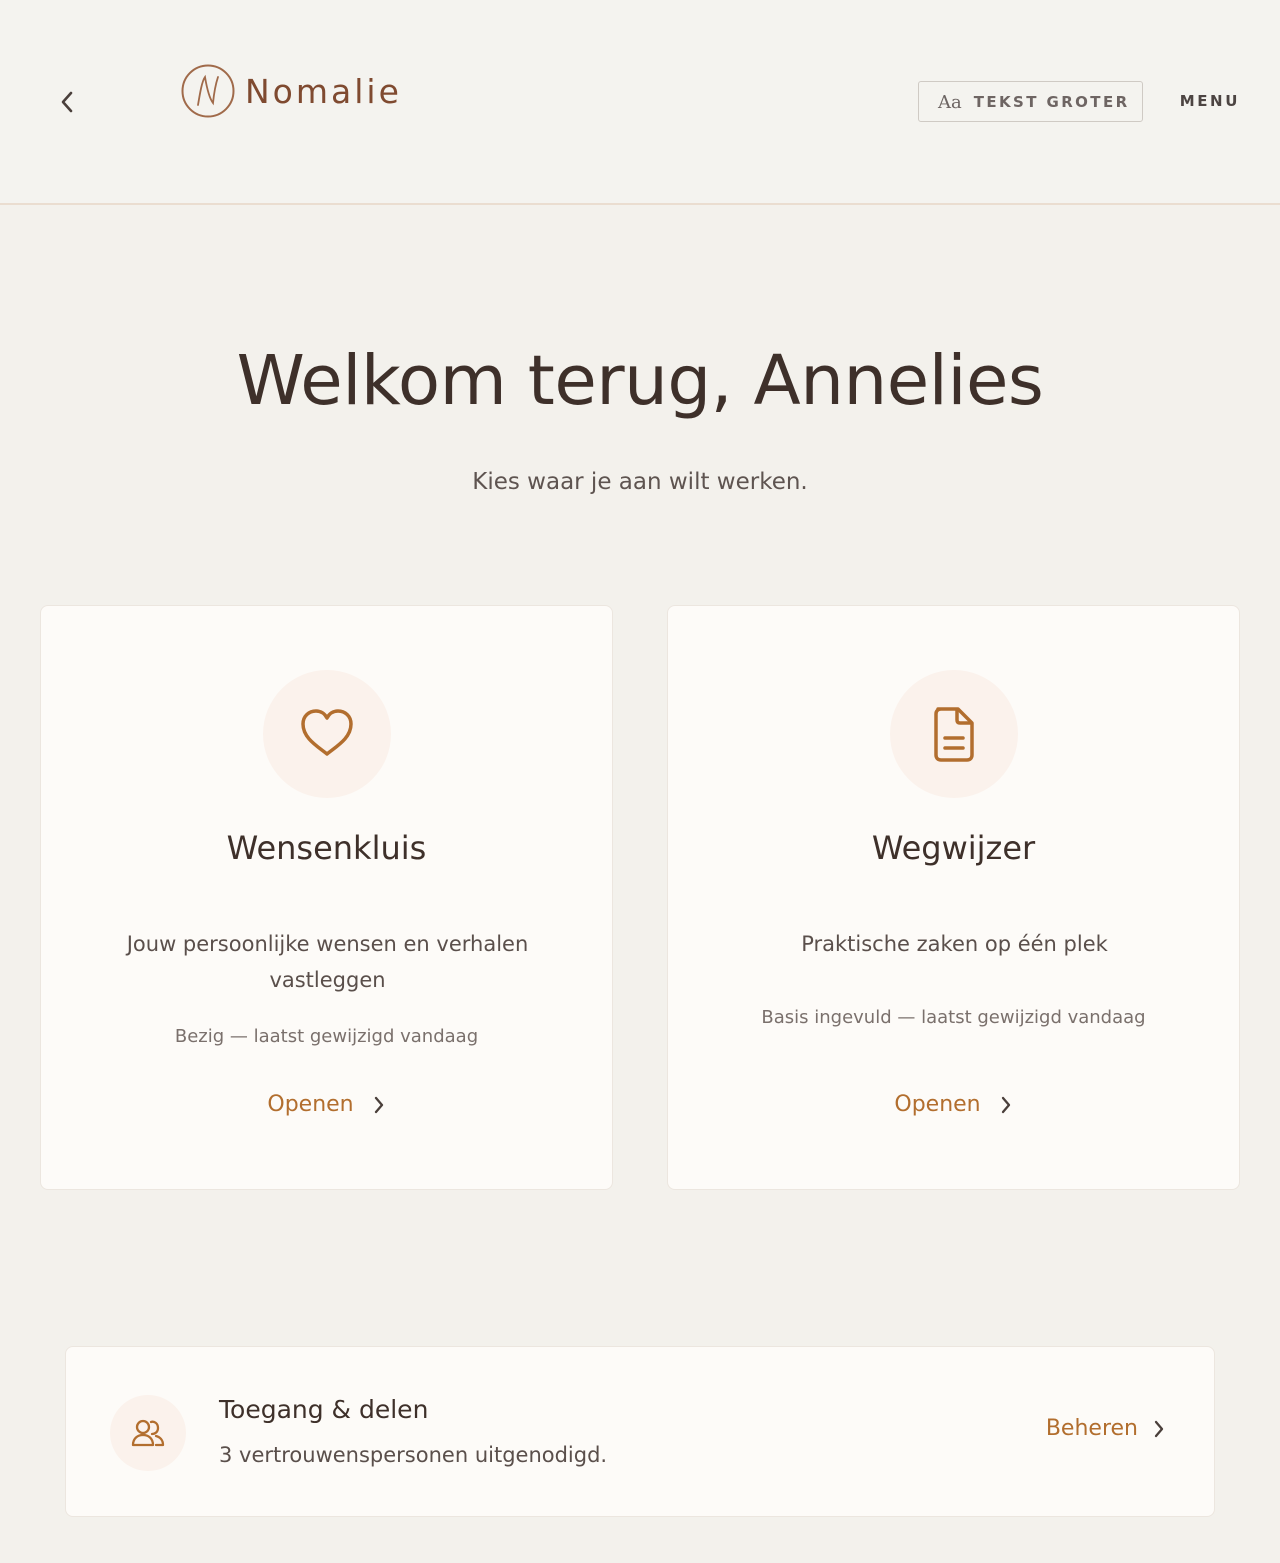  Describe the element at coordinates (1091, 1428) in the screenshot. I see `manage-link-label: Beheren` at that location.